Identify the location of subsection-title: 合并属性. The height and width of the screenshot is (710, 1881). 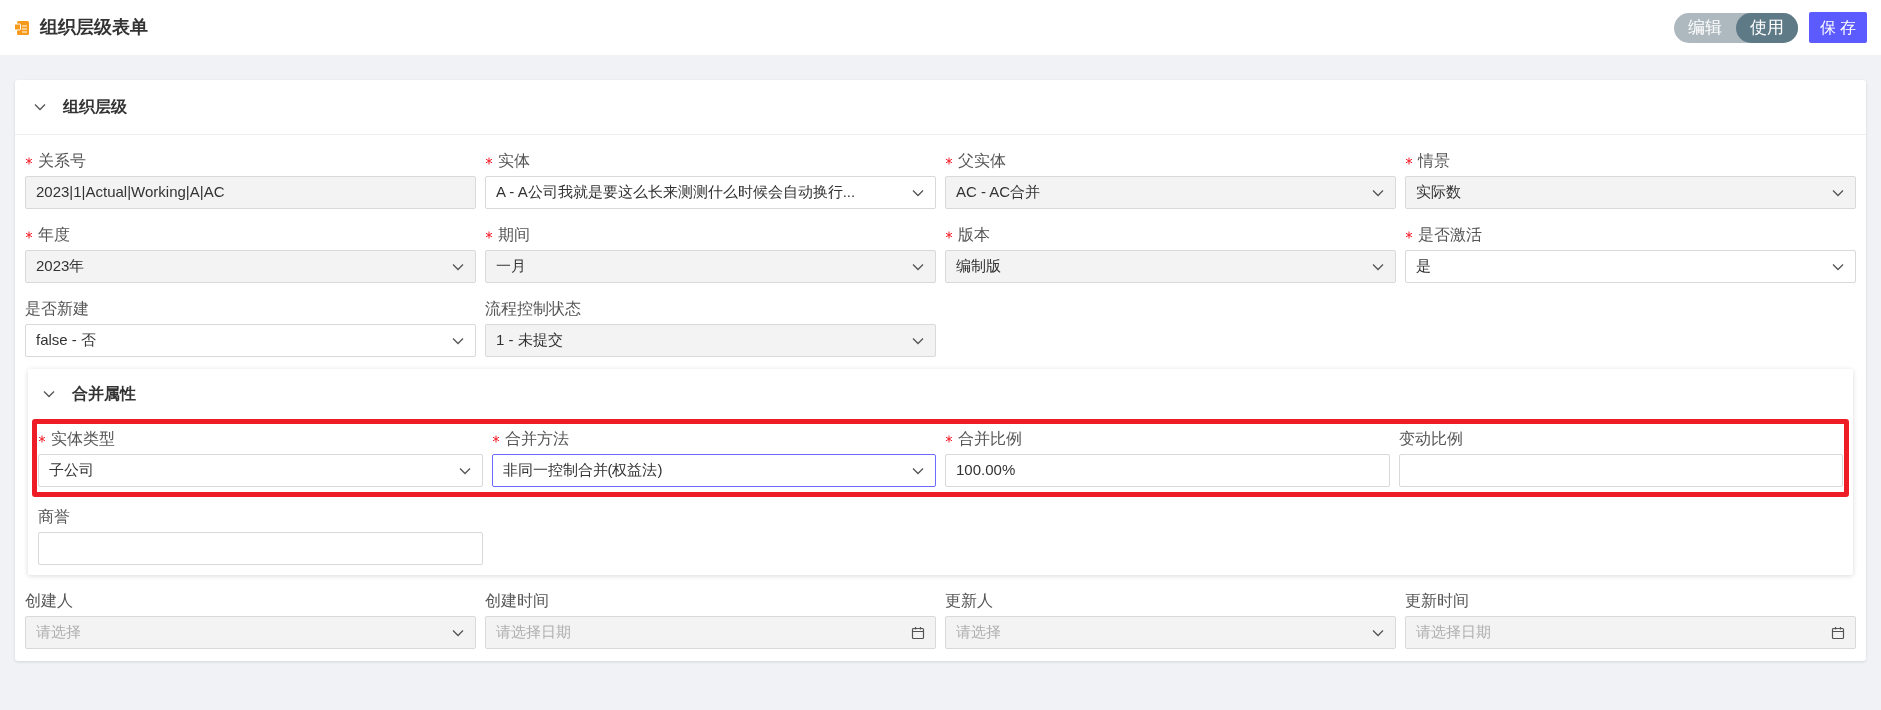
(104, 394).